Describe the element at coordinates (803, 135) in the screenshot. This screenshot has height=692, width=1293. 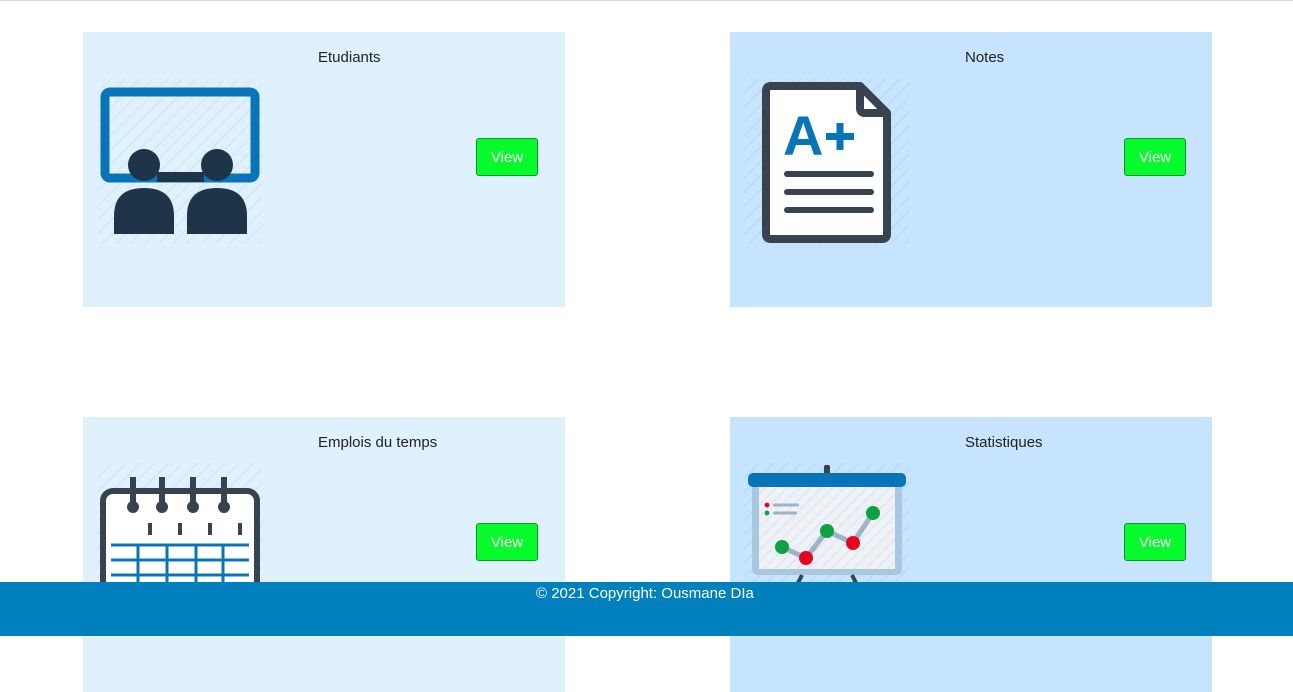
I see `svg-text: A` at that location.